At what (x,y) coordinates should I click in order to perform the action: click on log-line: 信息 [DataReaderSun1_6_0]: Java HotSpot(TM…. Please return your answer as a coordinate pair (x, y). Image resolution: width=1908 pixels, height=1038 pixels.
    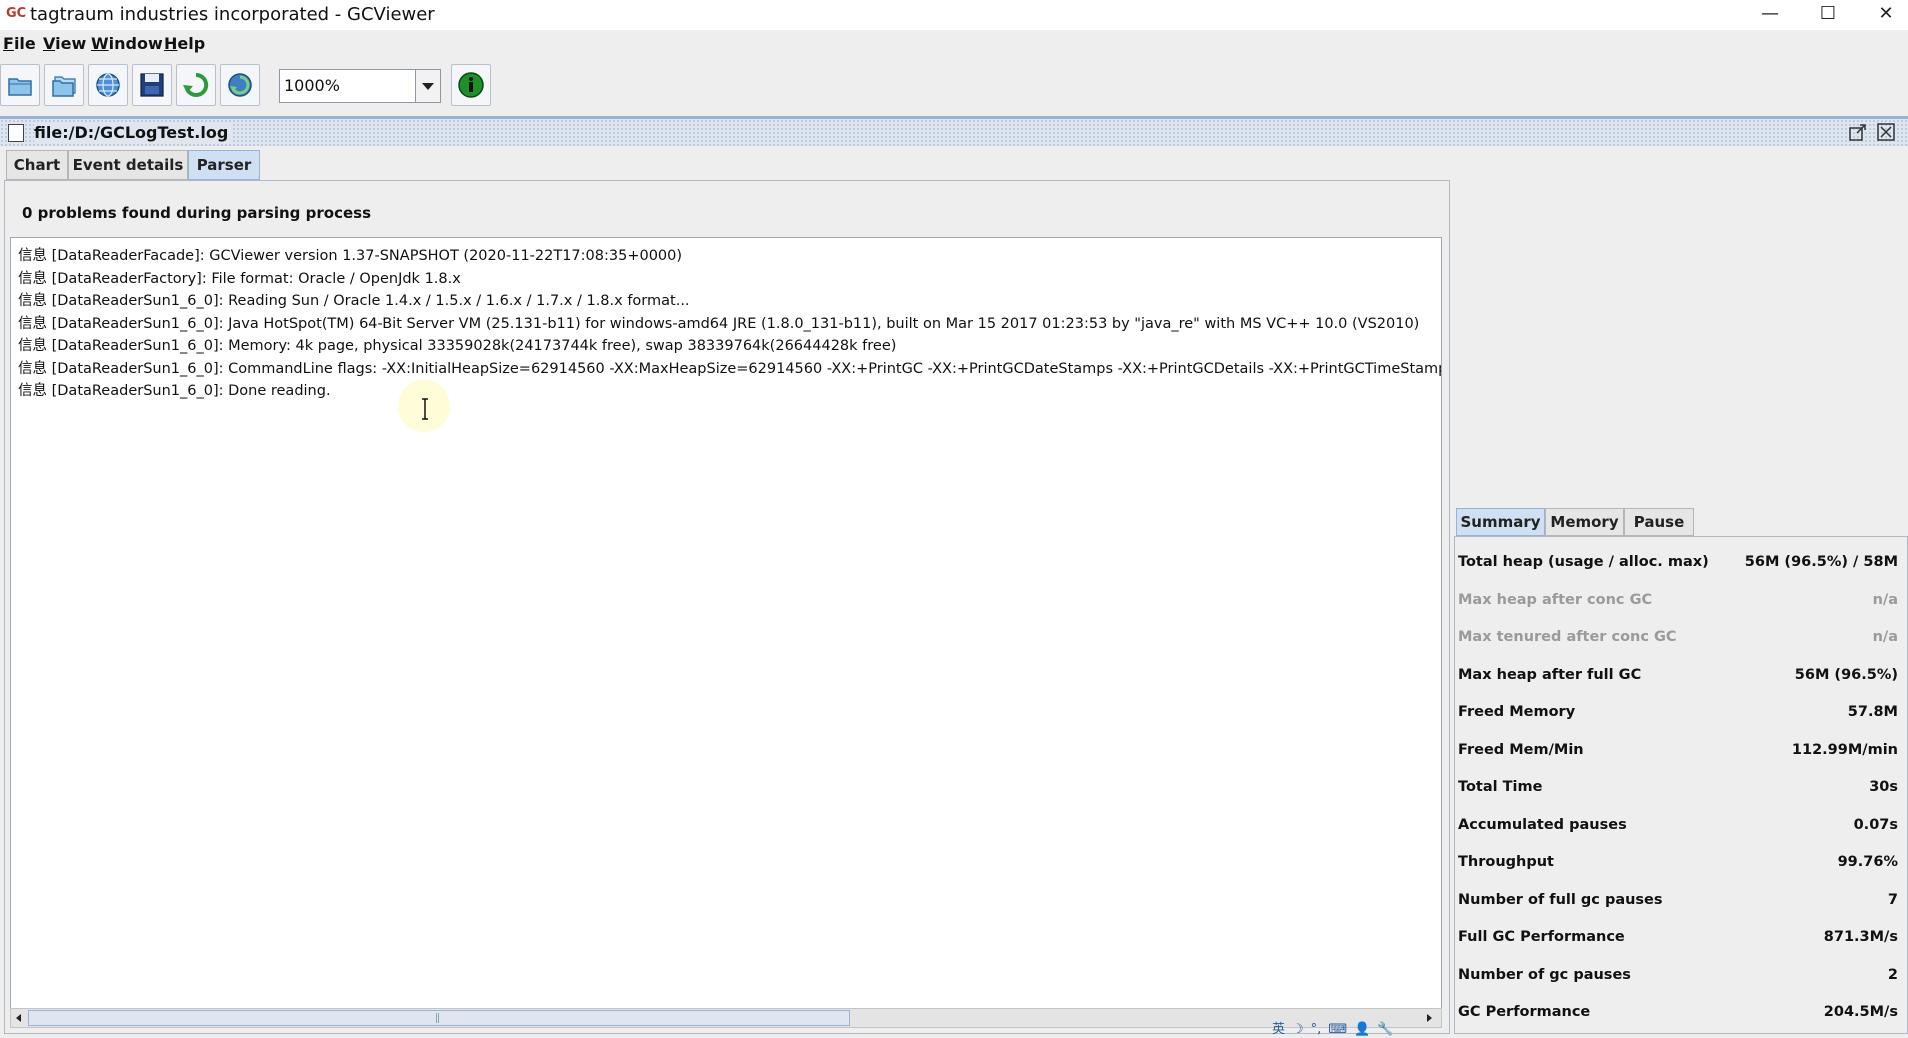
    Looking at the image, I should click on (719, 323).